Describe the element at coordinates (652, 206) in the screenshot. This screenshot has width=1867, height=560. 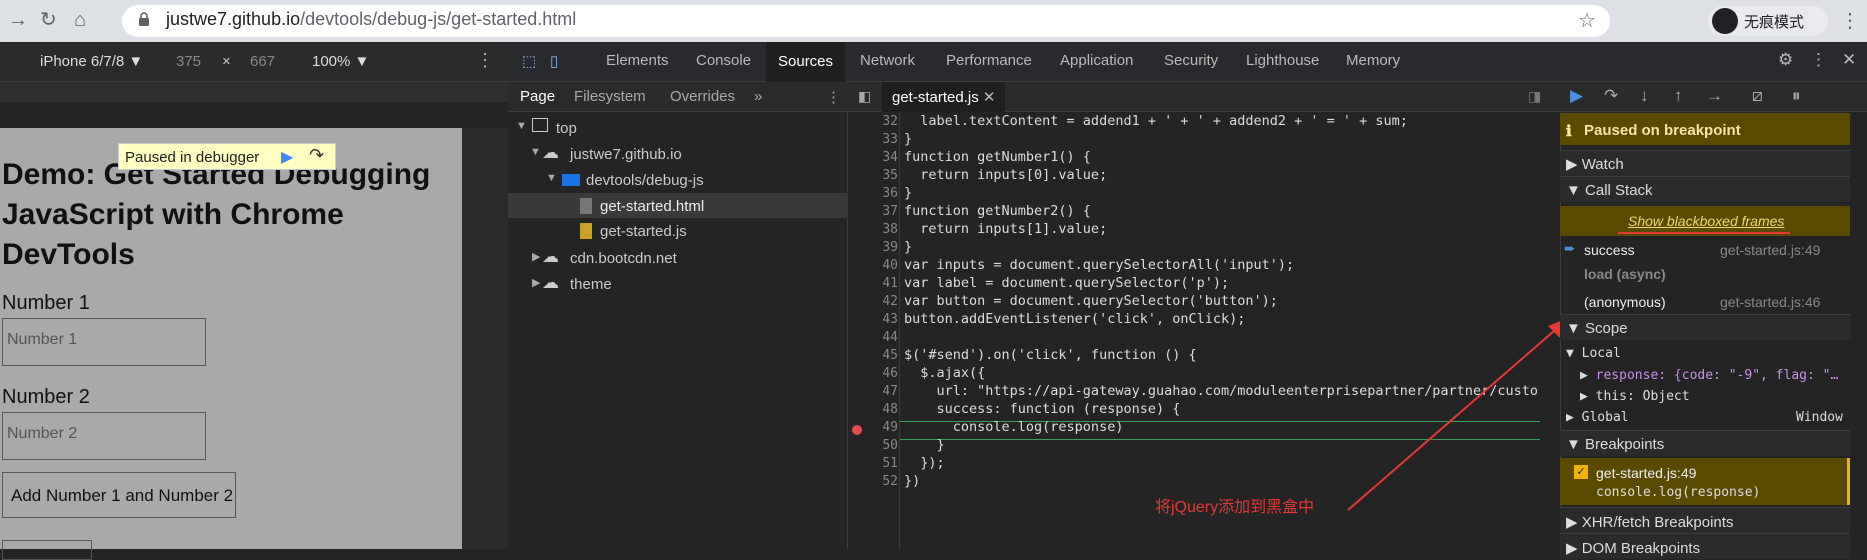
I see `tree-html-file: get-started.html` at that location.